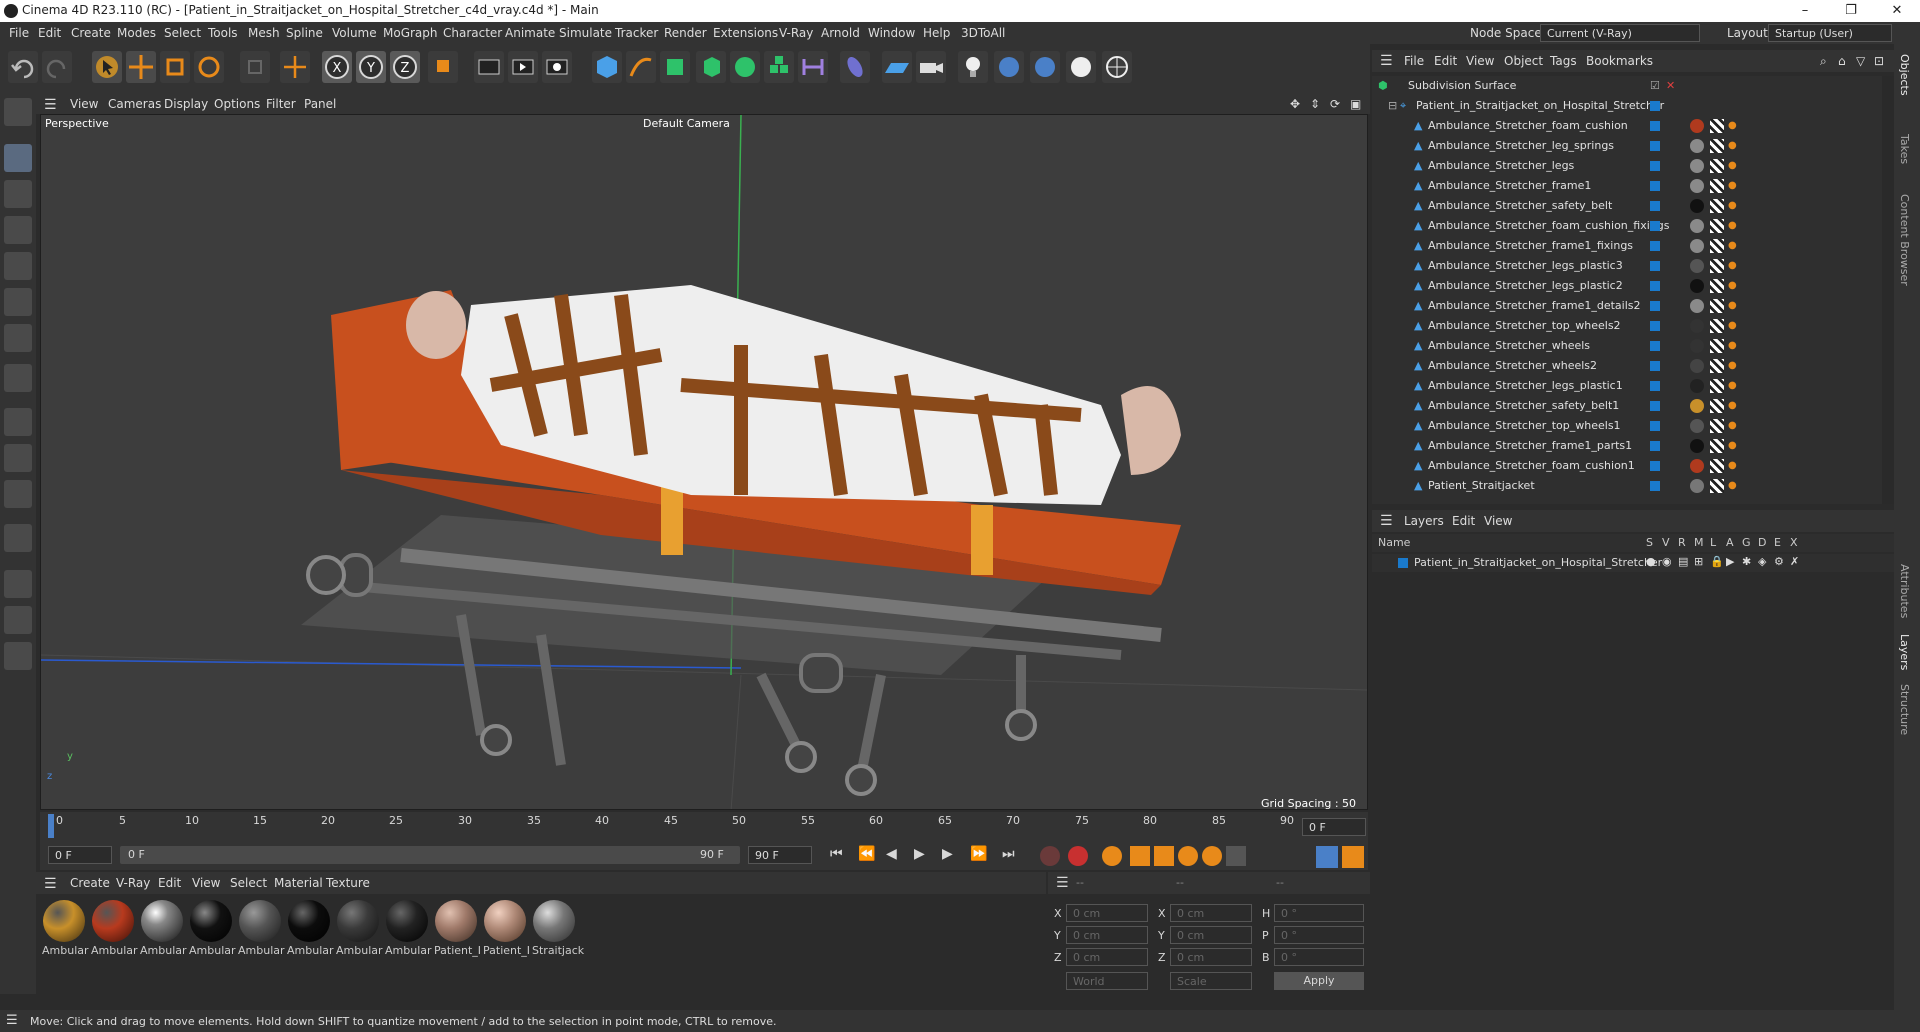 The width and height of the screenshot is (1920, 1032). What do you see at coordinates (1112, 856) in the screenshot?
I see `keyframe-selection-icon` at bounding box center [1112, 856].